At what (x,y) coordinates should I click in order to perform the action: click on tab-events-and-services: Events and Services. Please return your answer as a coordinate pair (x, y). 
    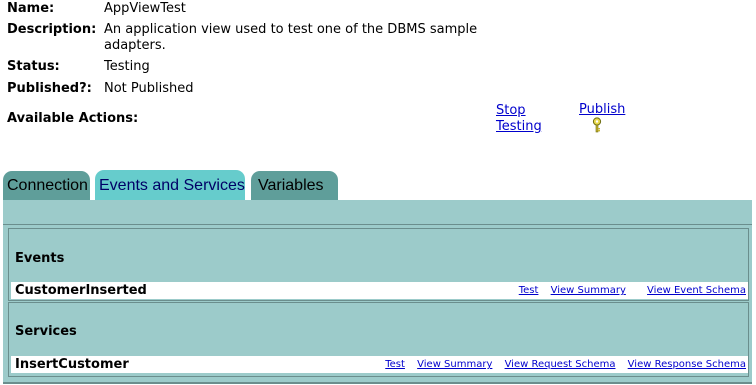
    Looking at the image, I should click on (170, 185).